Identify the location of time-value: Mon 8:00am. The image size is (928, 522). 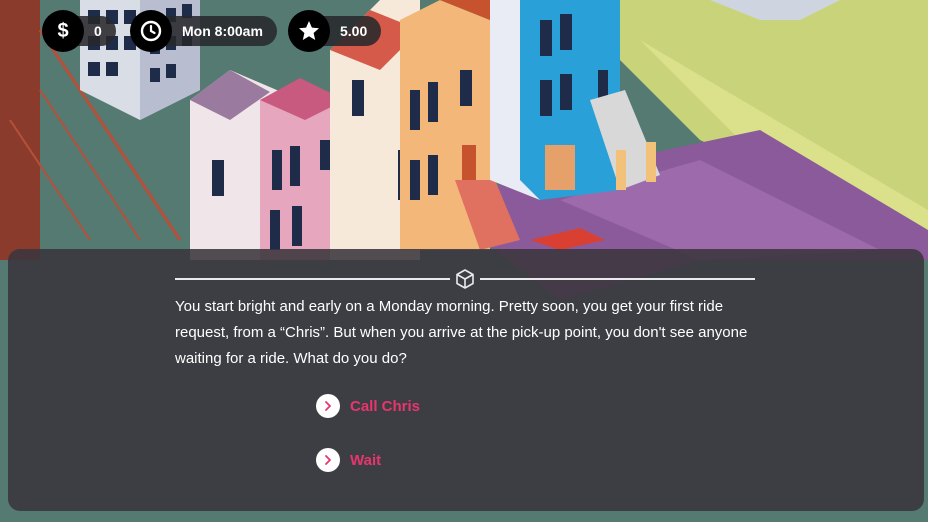
(222, 31).